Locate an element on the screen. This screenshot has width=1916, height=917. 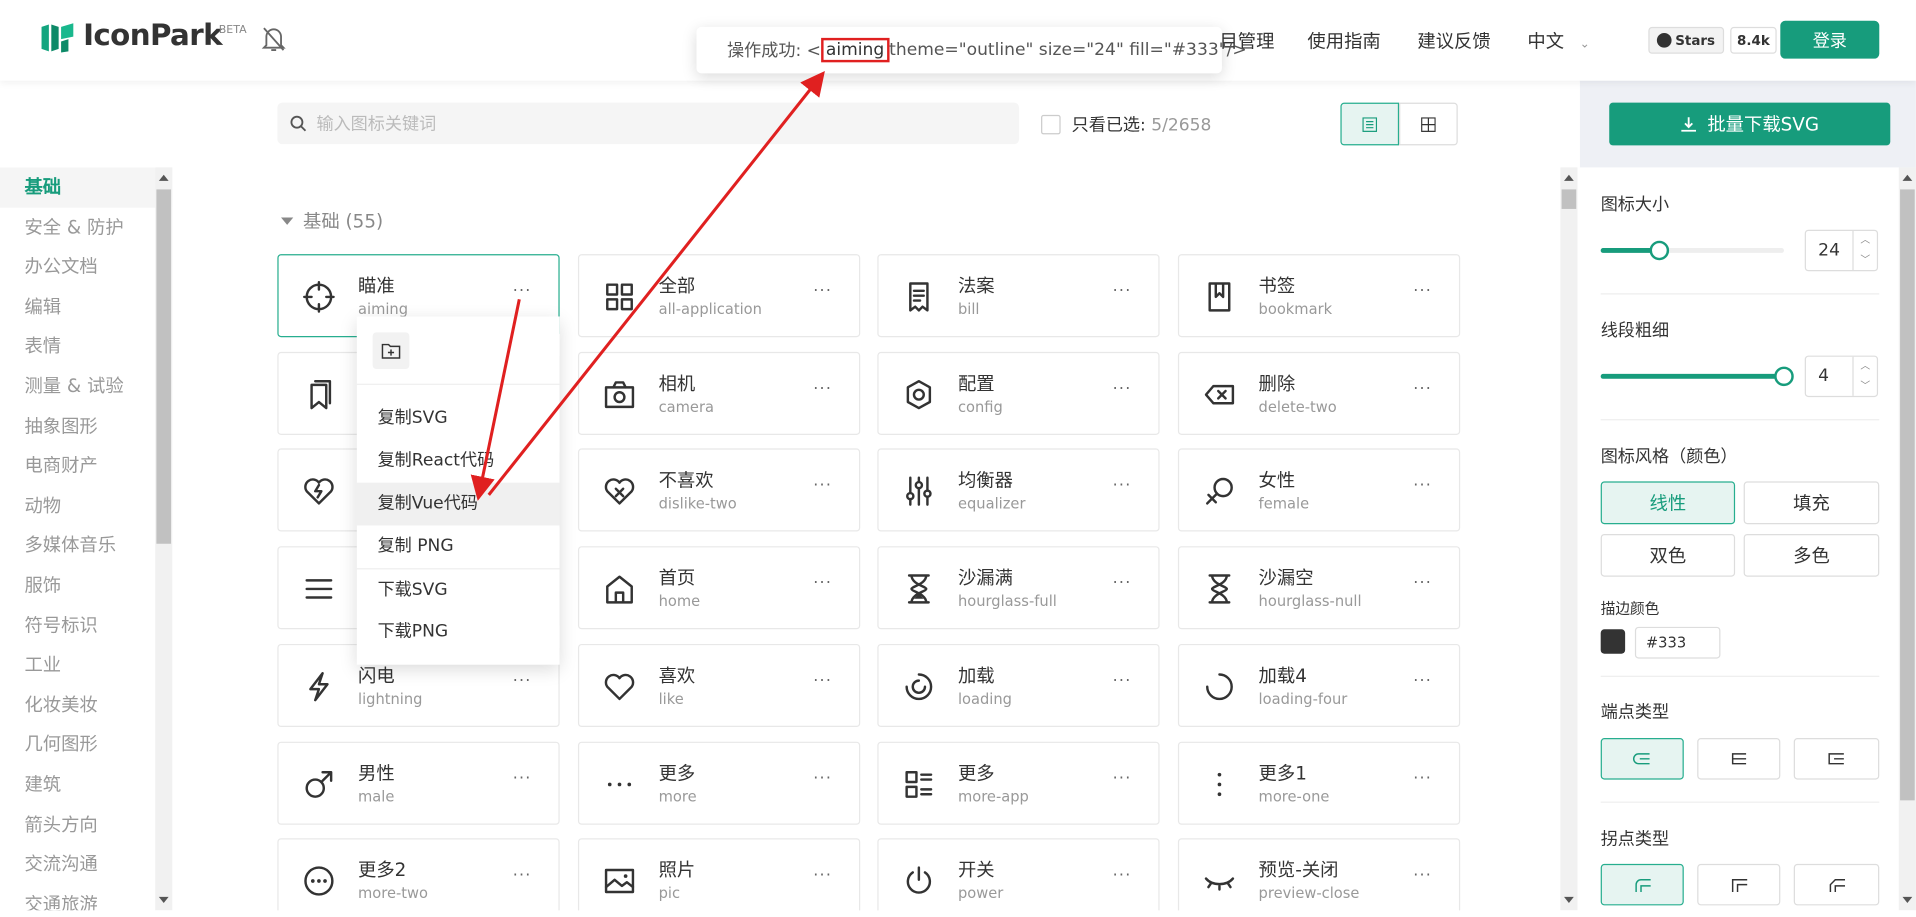
icon-card-bookmark: 书签 bookmark ··· is located at coordinates (1319, 296).